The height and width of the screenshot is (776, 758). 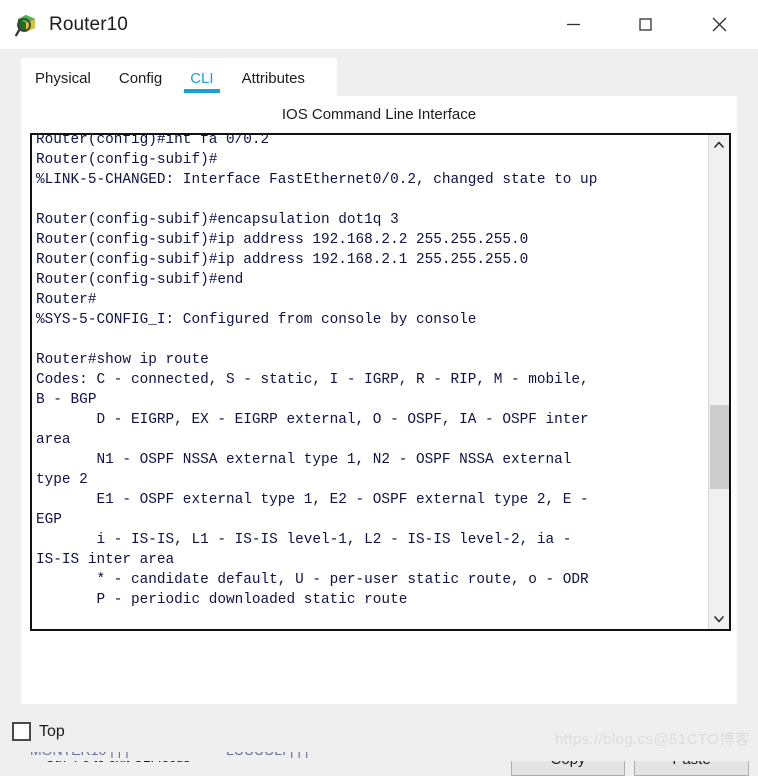 I want to click on tab-list: Physical Config CLI Attributes, so click(x=170, y=77).